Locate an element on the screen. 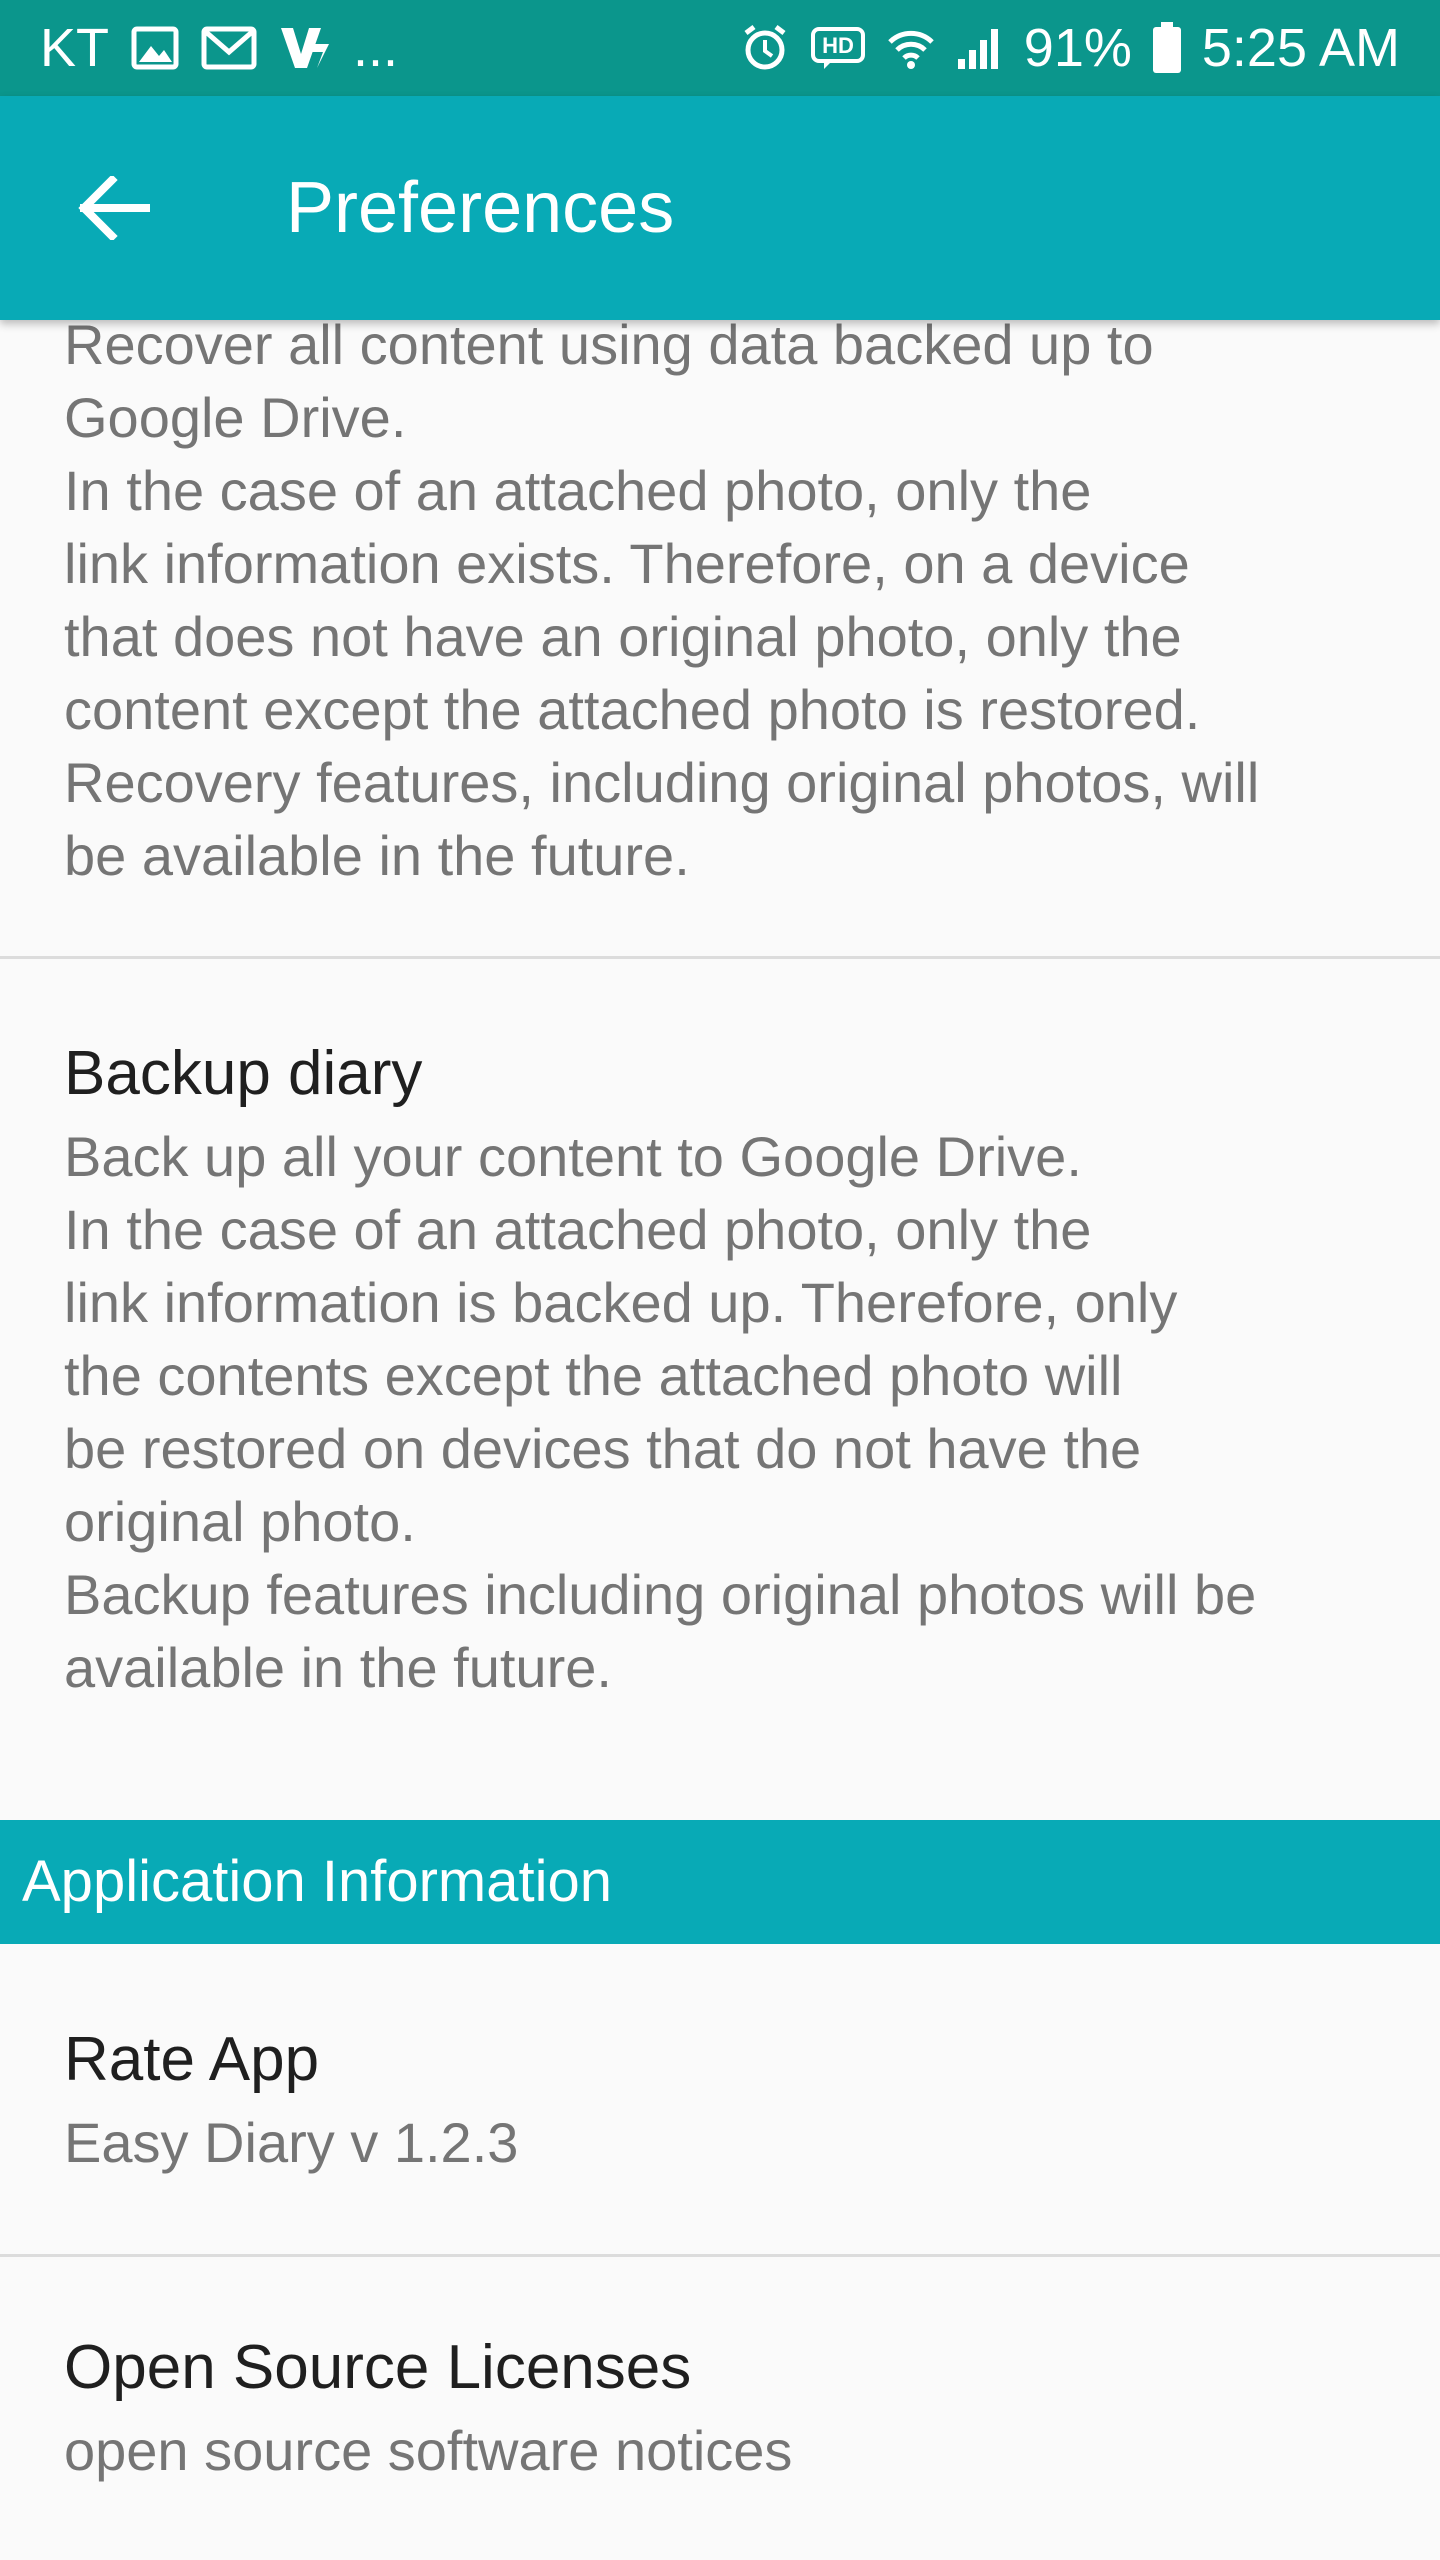 Image resolution: width=1440 pixels, height=2560 pixels. backup-diary-title: Backup diary is located at coordinates (243, 1073).